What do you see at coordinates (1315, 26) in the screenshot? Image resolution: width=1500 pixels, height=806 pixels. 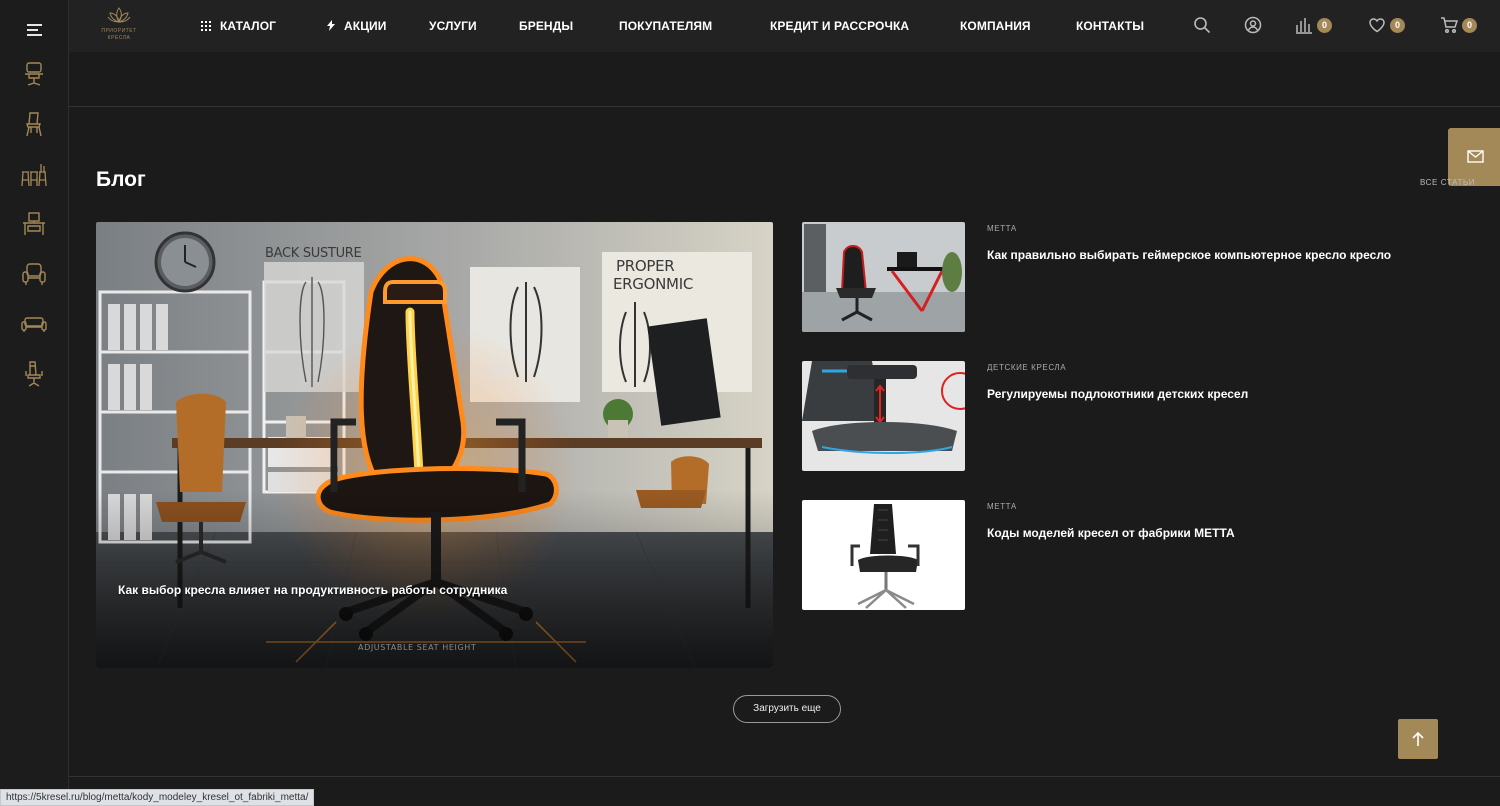 I see `compare-button: 0` at bounding box center [1315, 26].